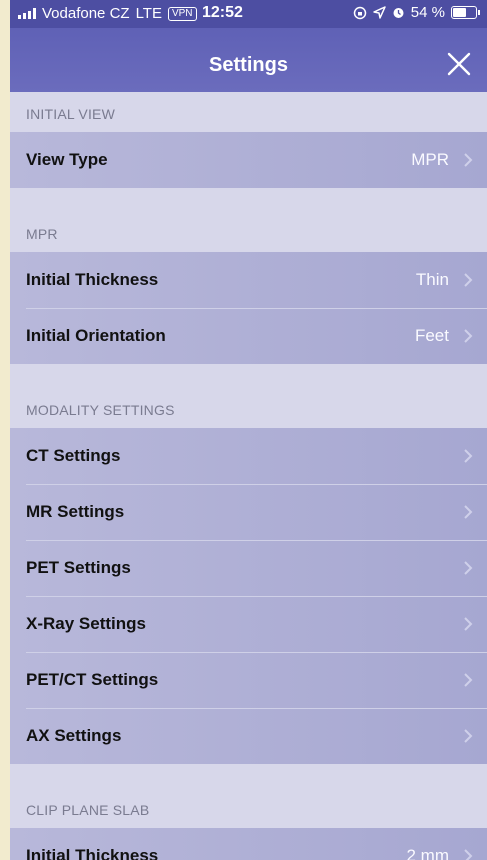 The image size is (487, 860). What do you see at coordinates (67, 159) in the screenshot?
I see `row-label: View Type` at bounding box center [67, 159].